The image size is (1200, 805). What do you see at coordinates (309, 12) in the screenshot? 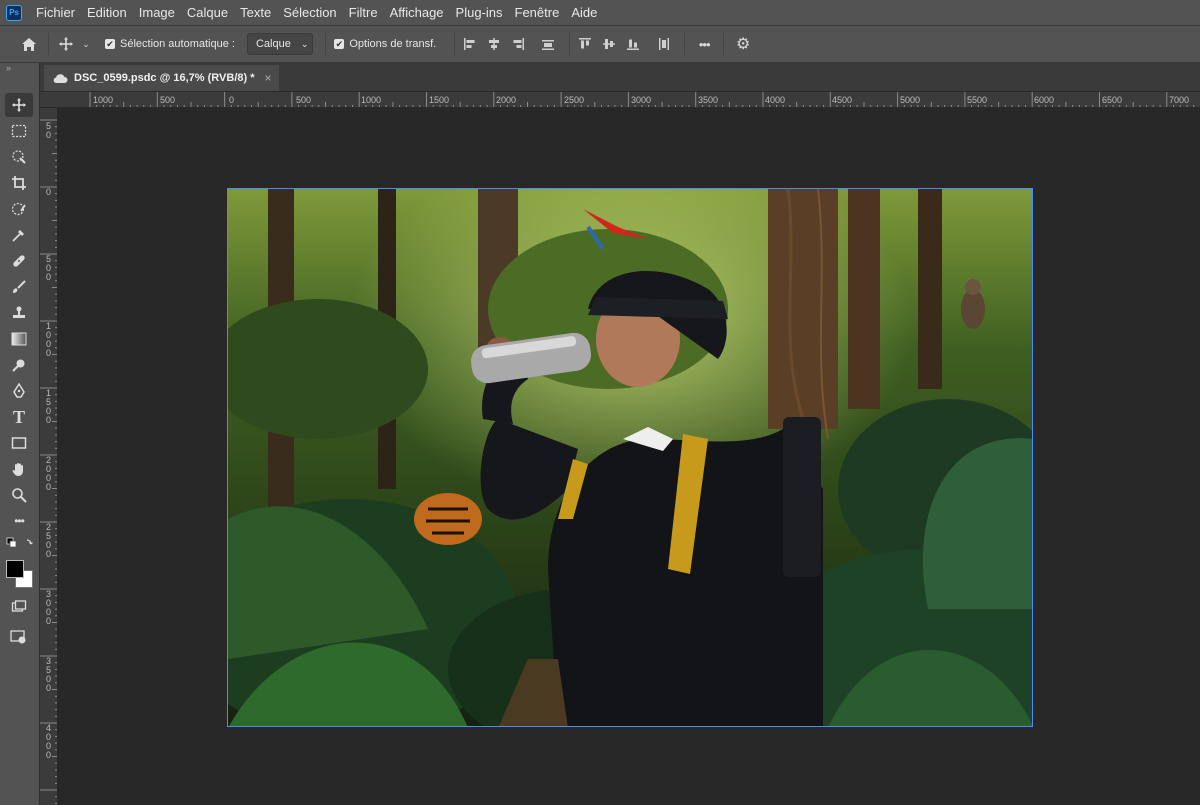
I see `menu-selection: Sélection` at bounding box center [309, 12].